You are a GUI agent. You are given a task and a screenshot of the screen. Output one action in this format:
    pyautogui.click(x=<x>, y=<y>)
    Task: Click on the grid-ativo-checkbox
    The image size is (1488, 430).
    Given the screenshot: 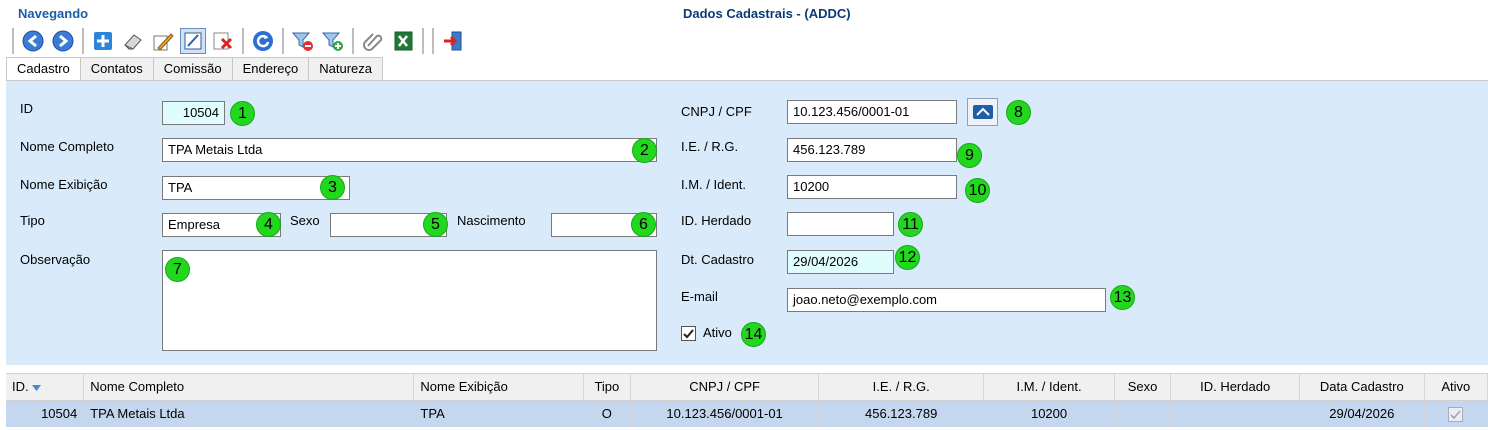 What is the action you would take?
    pyautogui.click(x=1456, y=415)
    